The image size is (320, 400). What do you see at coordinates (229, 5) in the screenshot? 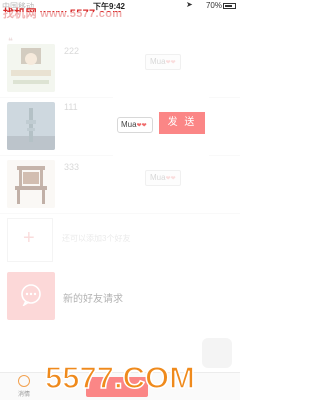
I see `battery-icon` at bounding box center [229, 5].